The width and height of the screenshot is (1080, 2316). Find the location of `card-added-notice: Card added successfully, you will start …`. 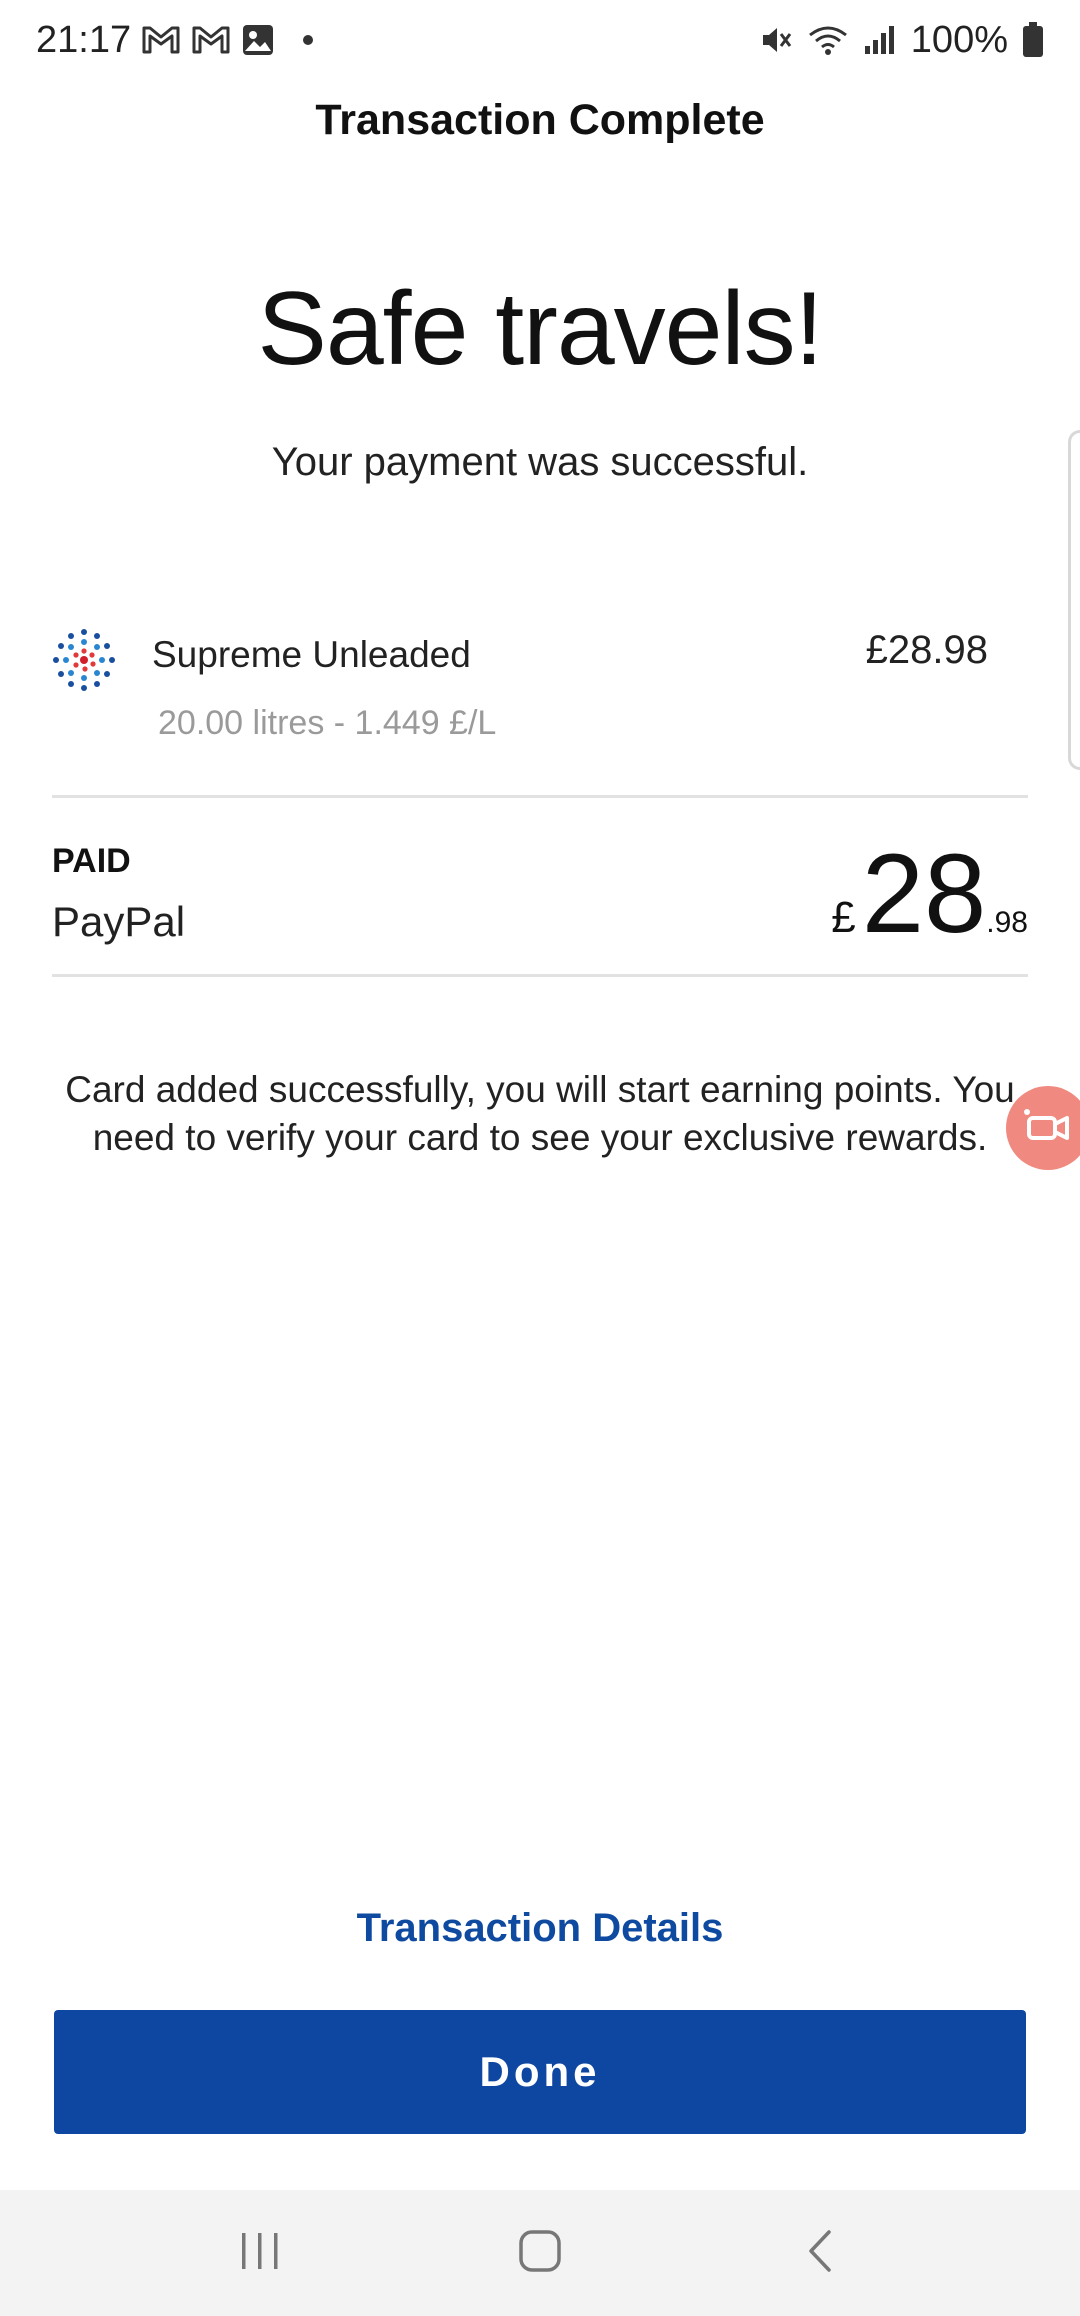

card-added-notice: Card added successfully, you will start … is located at coordinates (540, 1113).